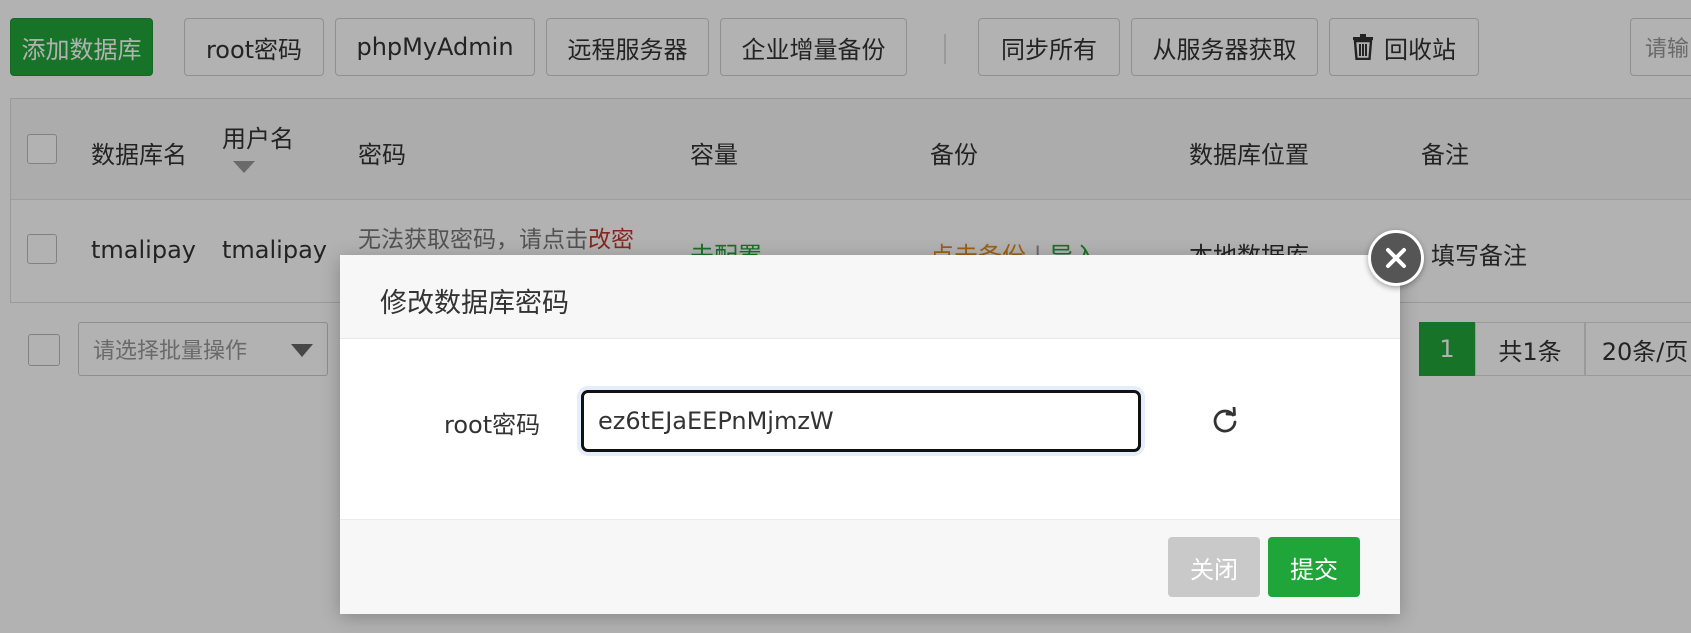  I want to click on dialog-close-button, so click(1396, 258).